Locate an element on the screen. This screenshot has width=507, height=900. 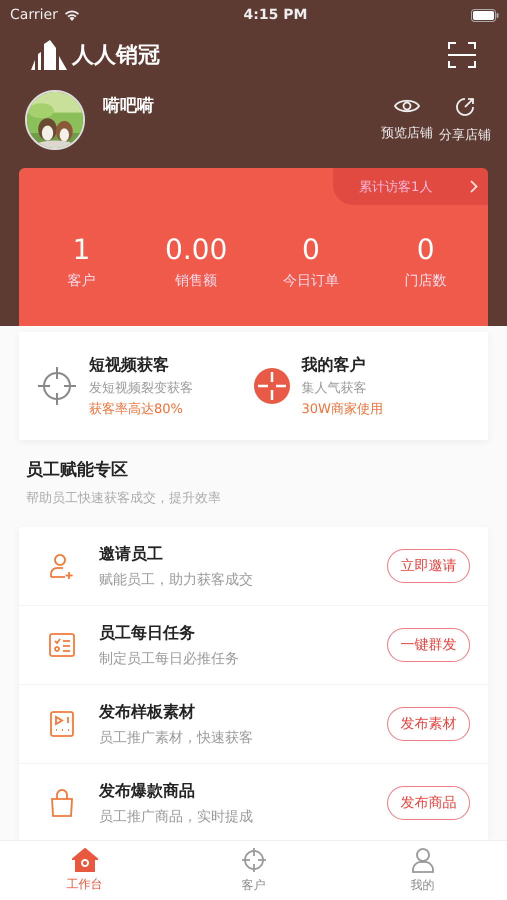
stat-label: 门店数 is located at coordinates (425, 281).